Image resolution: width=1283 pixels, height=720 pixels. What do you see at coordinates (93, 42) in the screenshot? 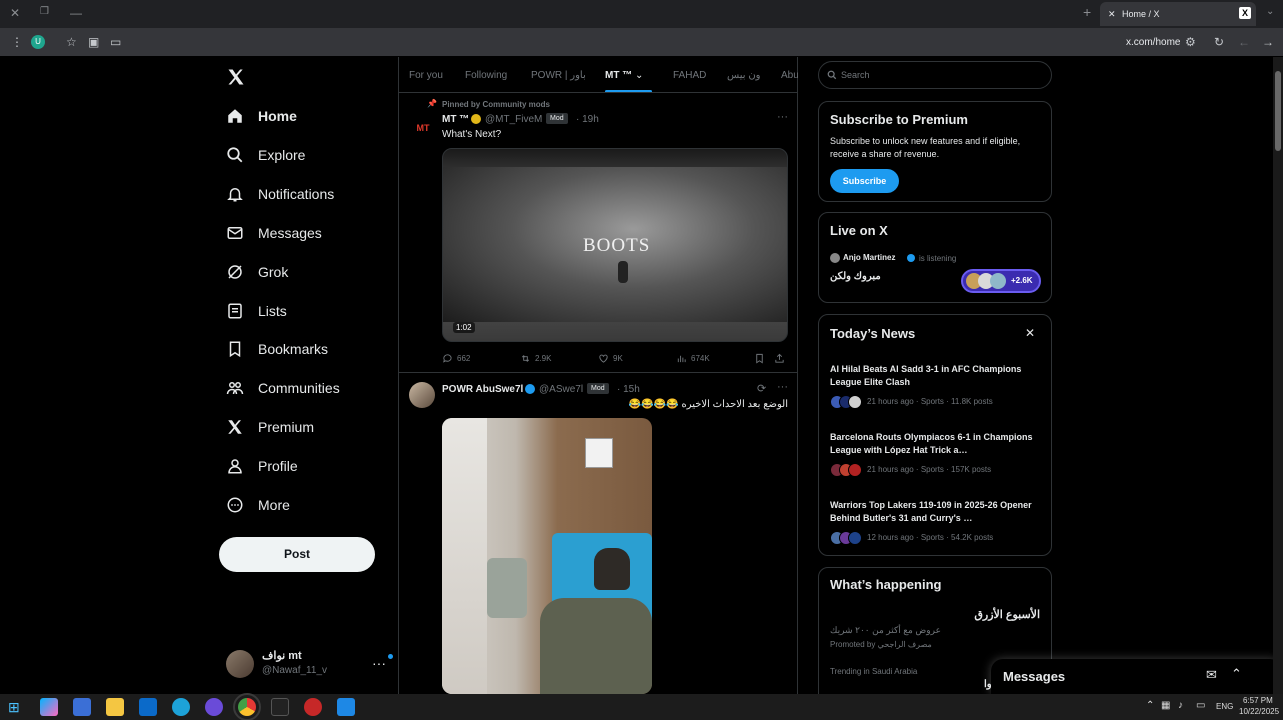
I see `reader-icon: ▣` at bounding box center [93, 42].